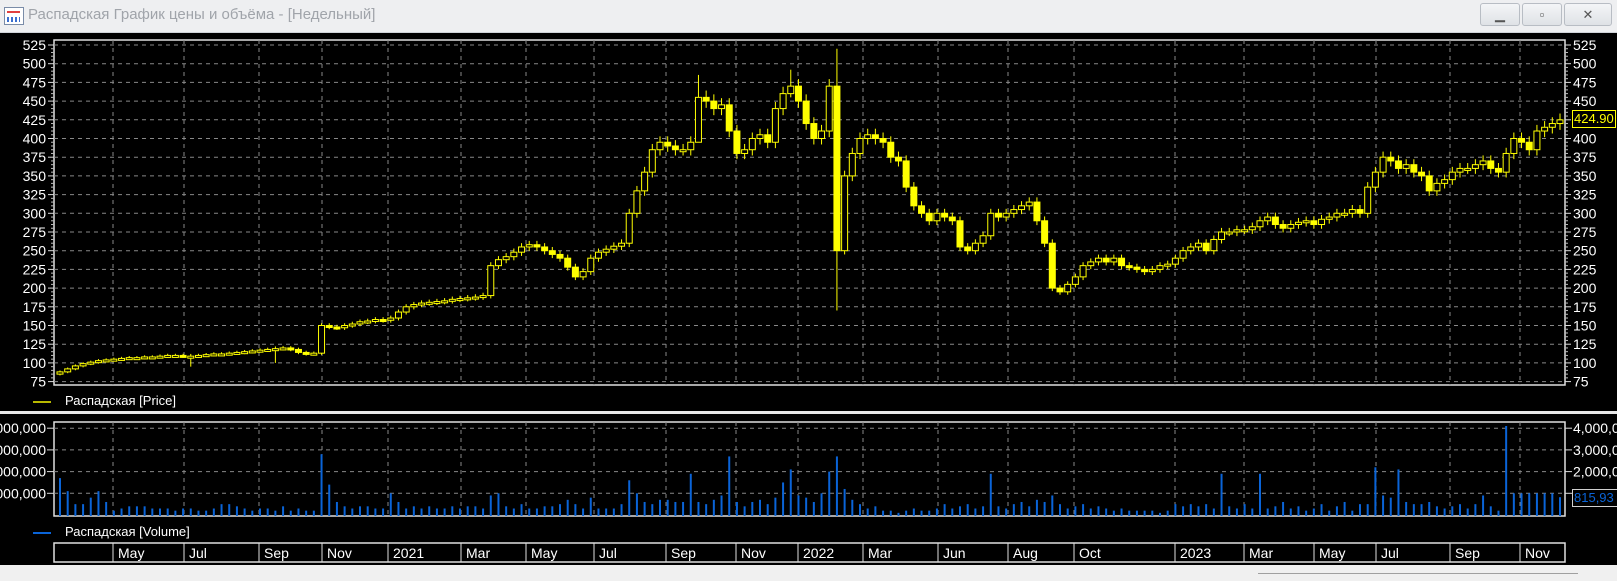 The image size is (1617, 581). What do you see at coordinates (35, 344) in the screenshot?
I see `price-tick-label: 125` at bounding box center [35, 344].